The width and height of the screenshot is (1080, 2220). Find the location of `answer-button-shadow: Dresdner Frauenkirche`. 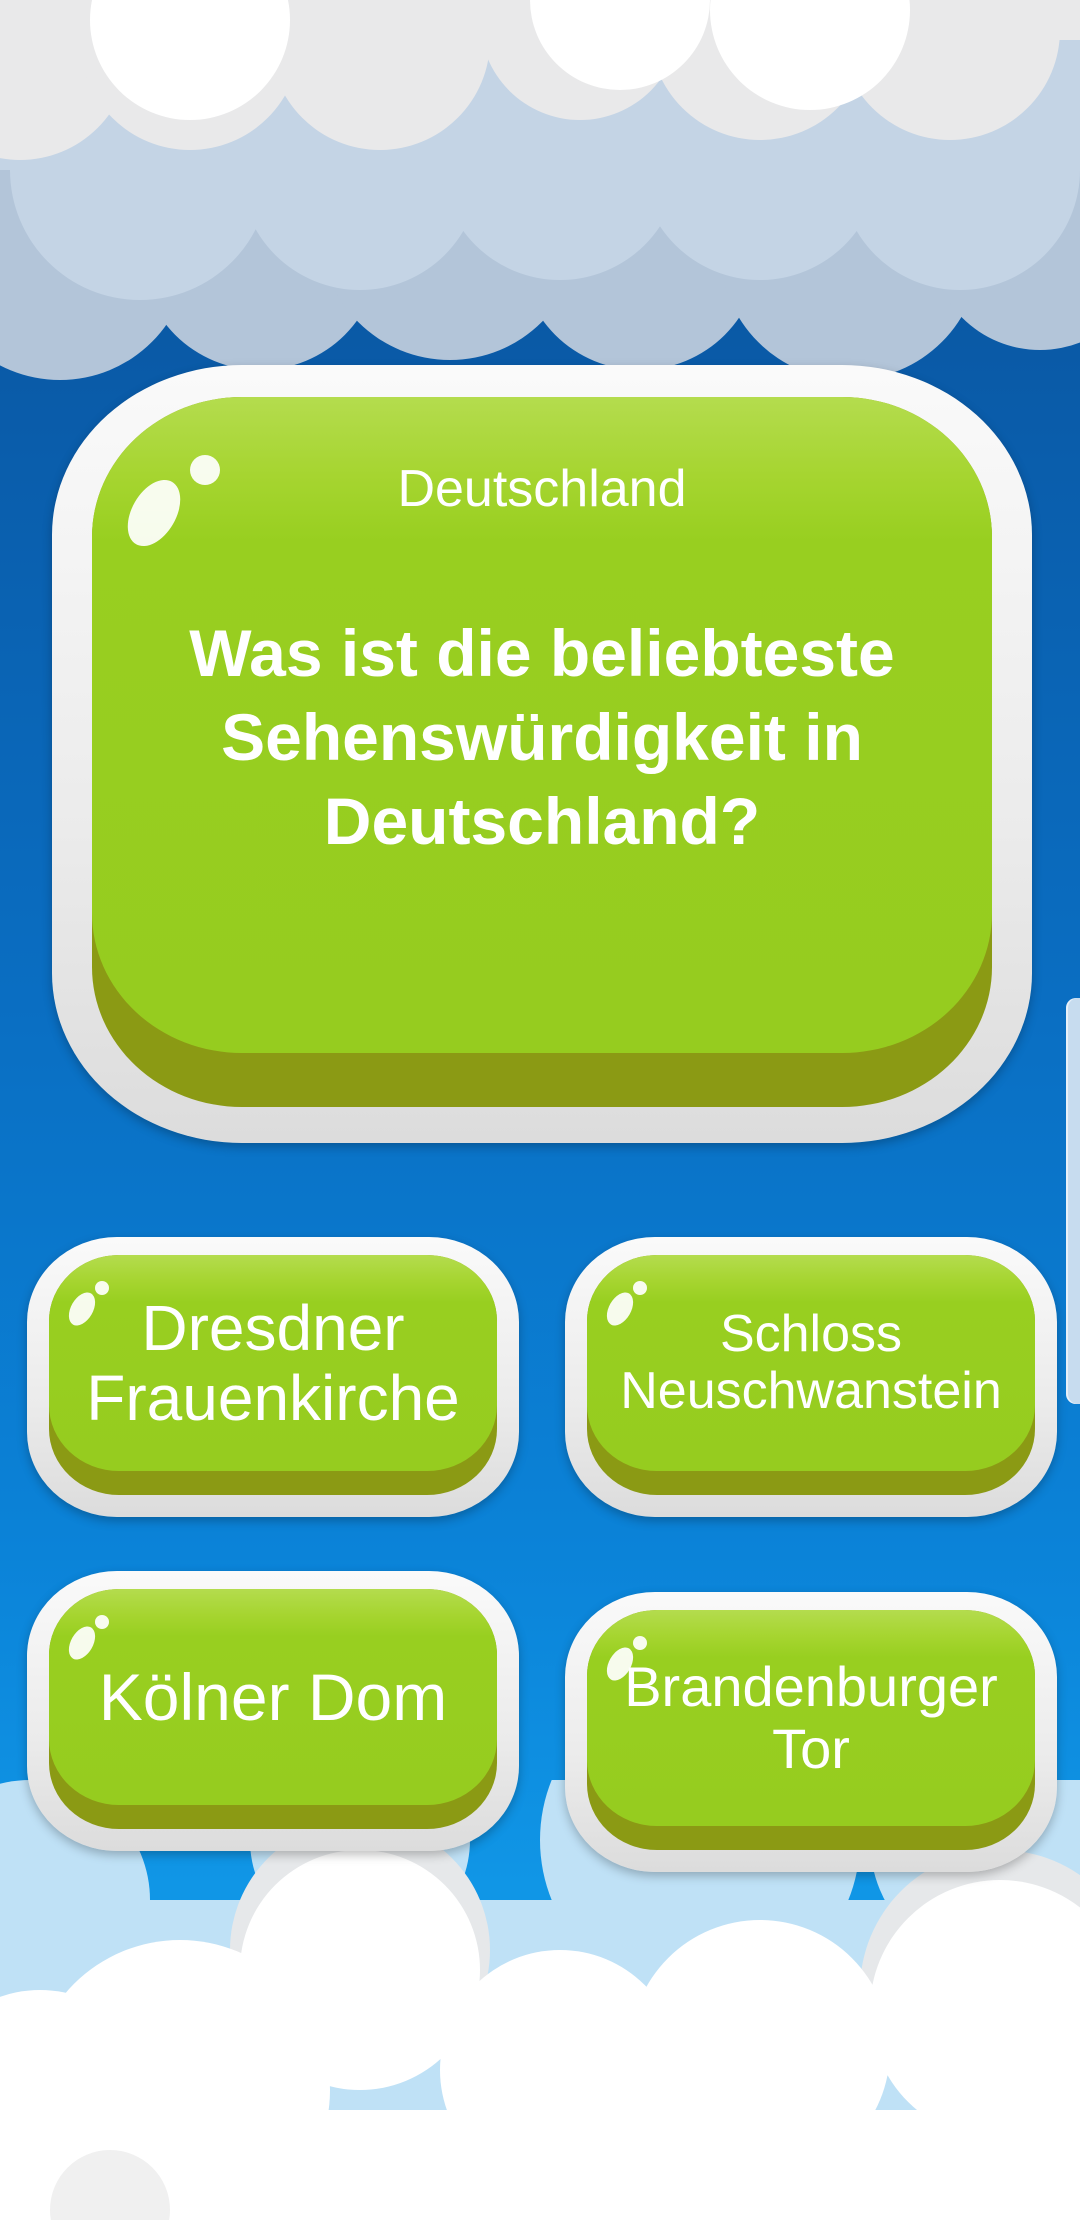

answer-button-shadow: Dresdner Frauenkirche is located at coordinates (273, 1375).